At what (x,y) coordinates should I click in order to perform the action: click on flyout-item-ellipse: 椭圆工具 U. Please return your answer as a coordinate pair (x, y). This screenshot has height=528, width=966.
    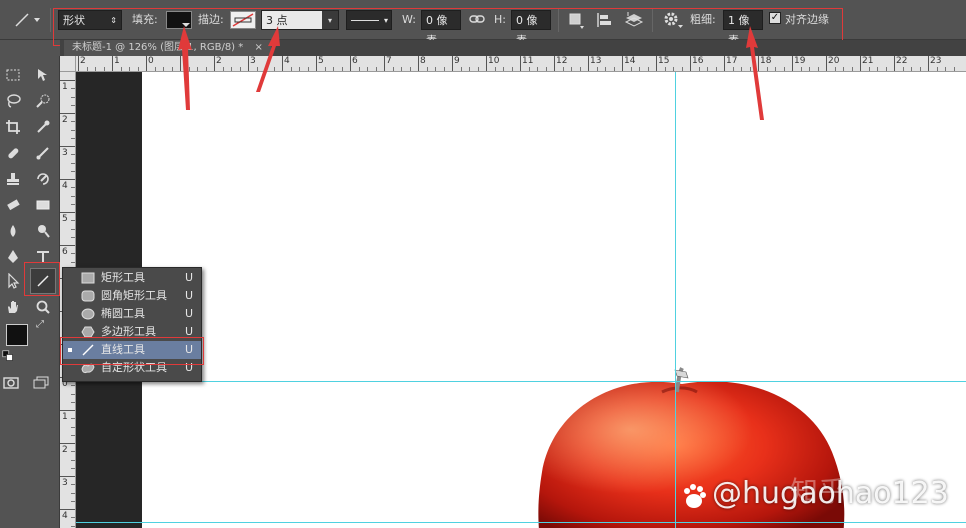
    Looking at the image, I should click on (132, 314).